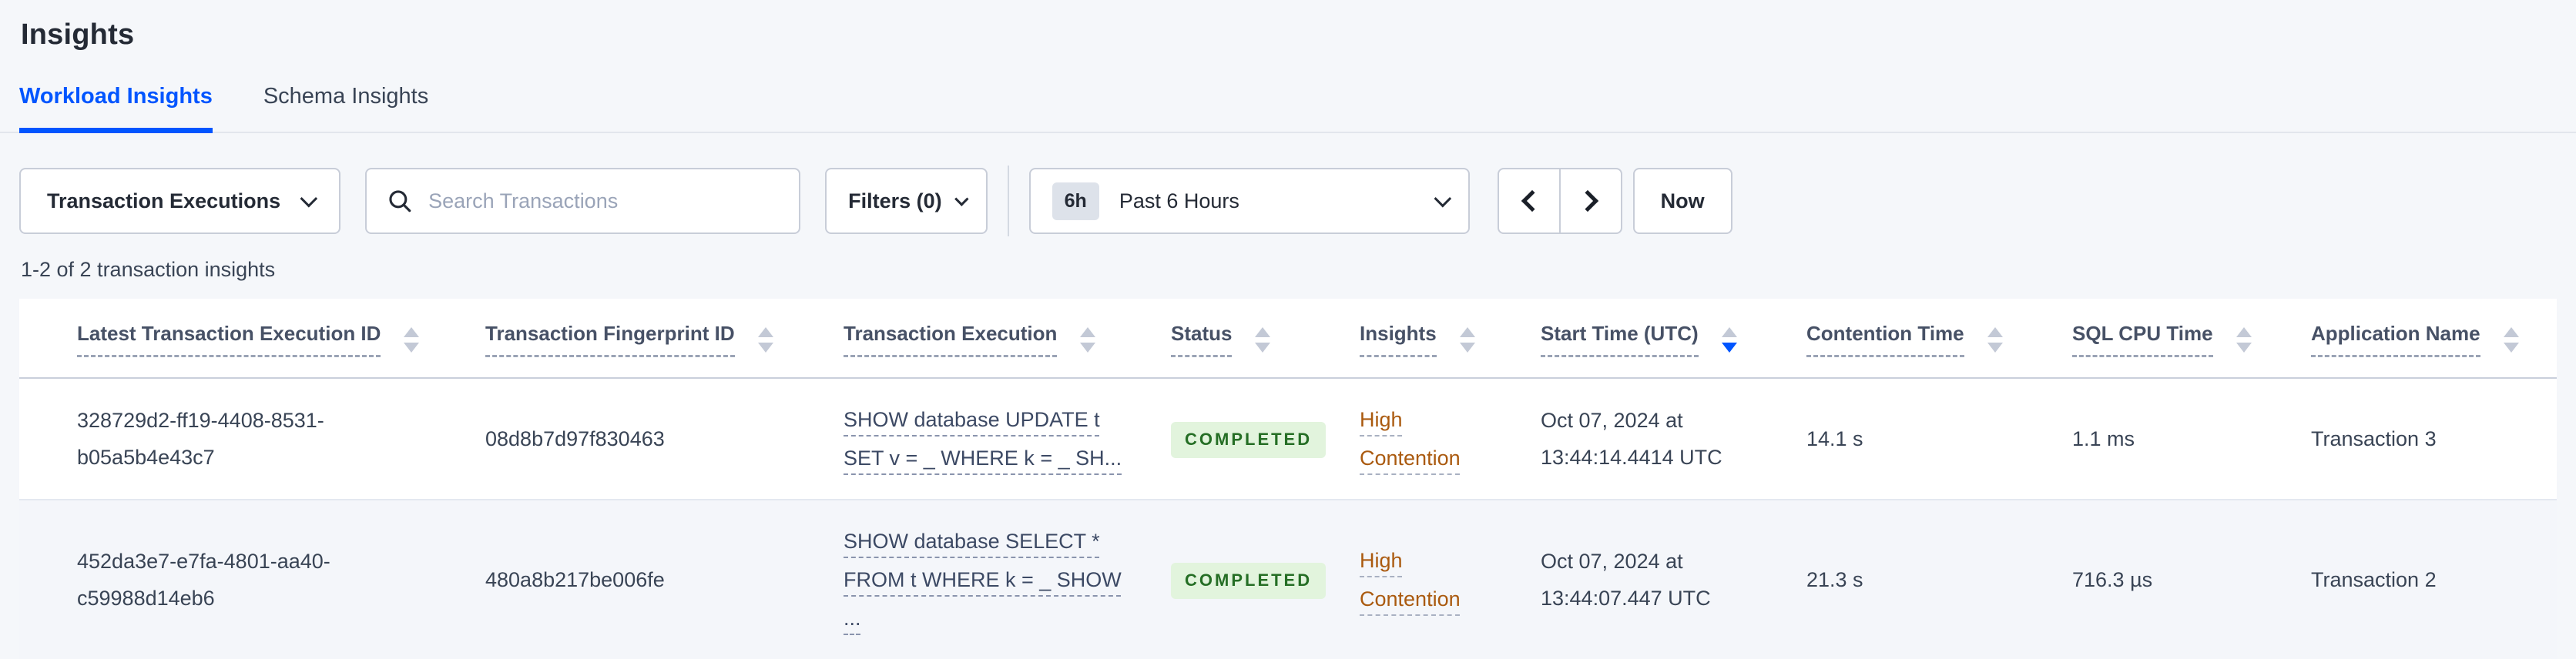 This screenshot has width=2576, height=659. I want to click on column-header-status: Status, so click(1265, 339).